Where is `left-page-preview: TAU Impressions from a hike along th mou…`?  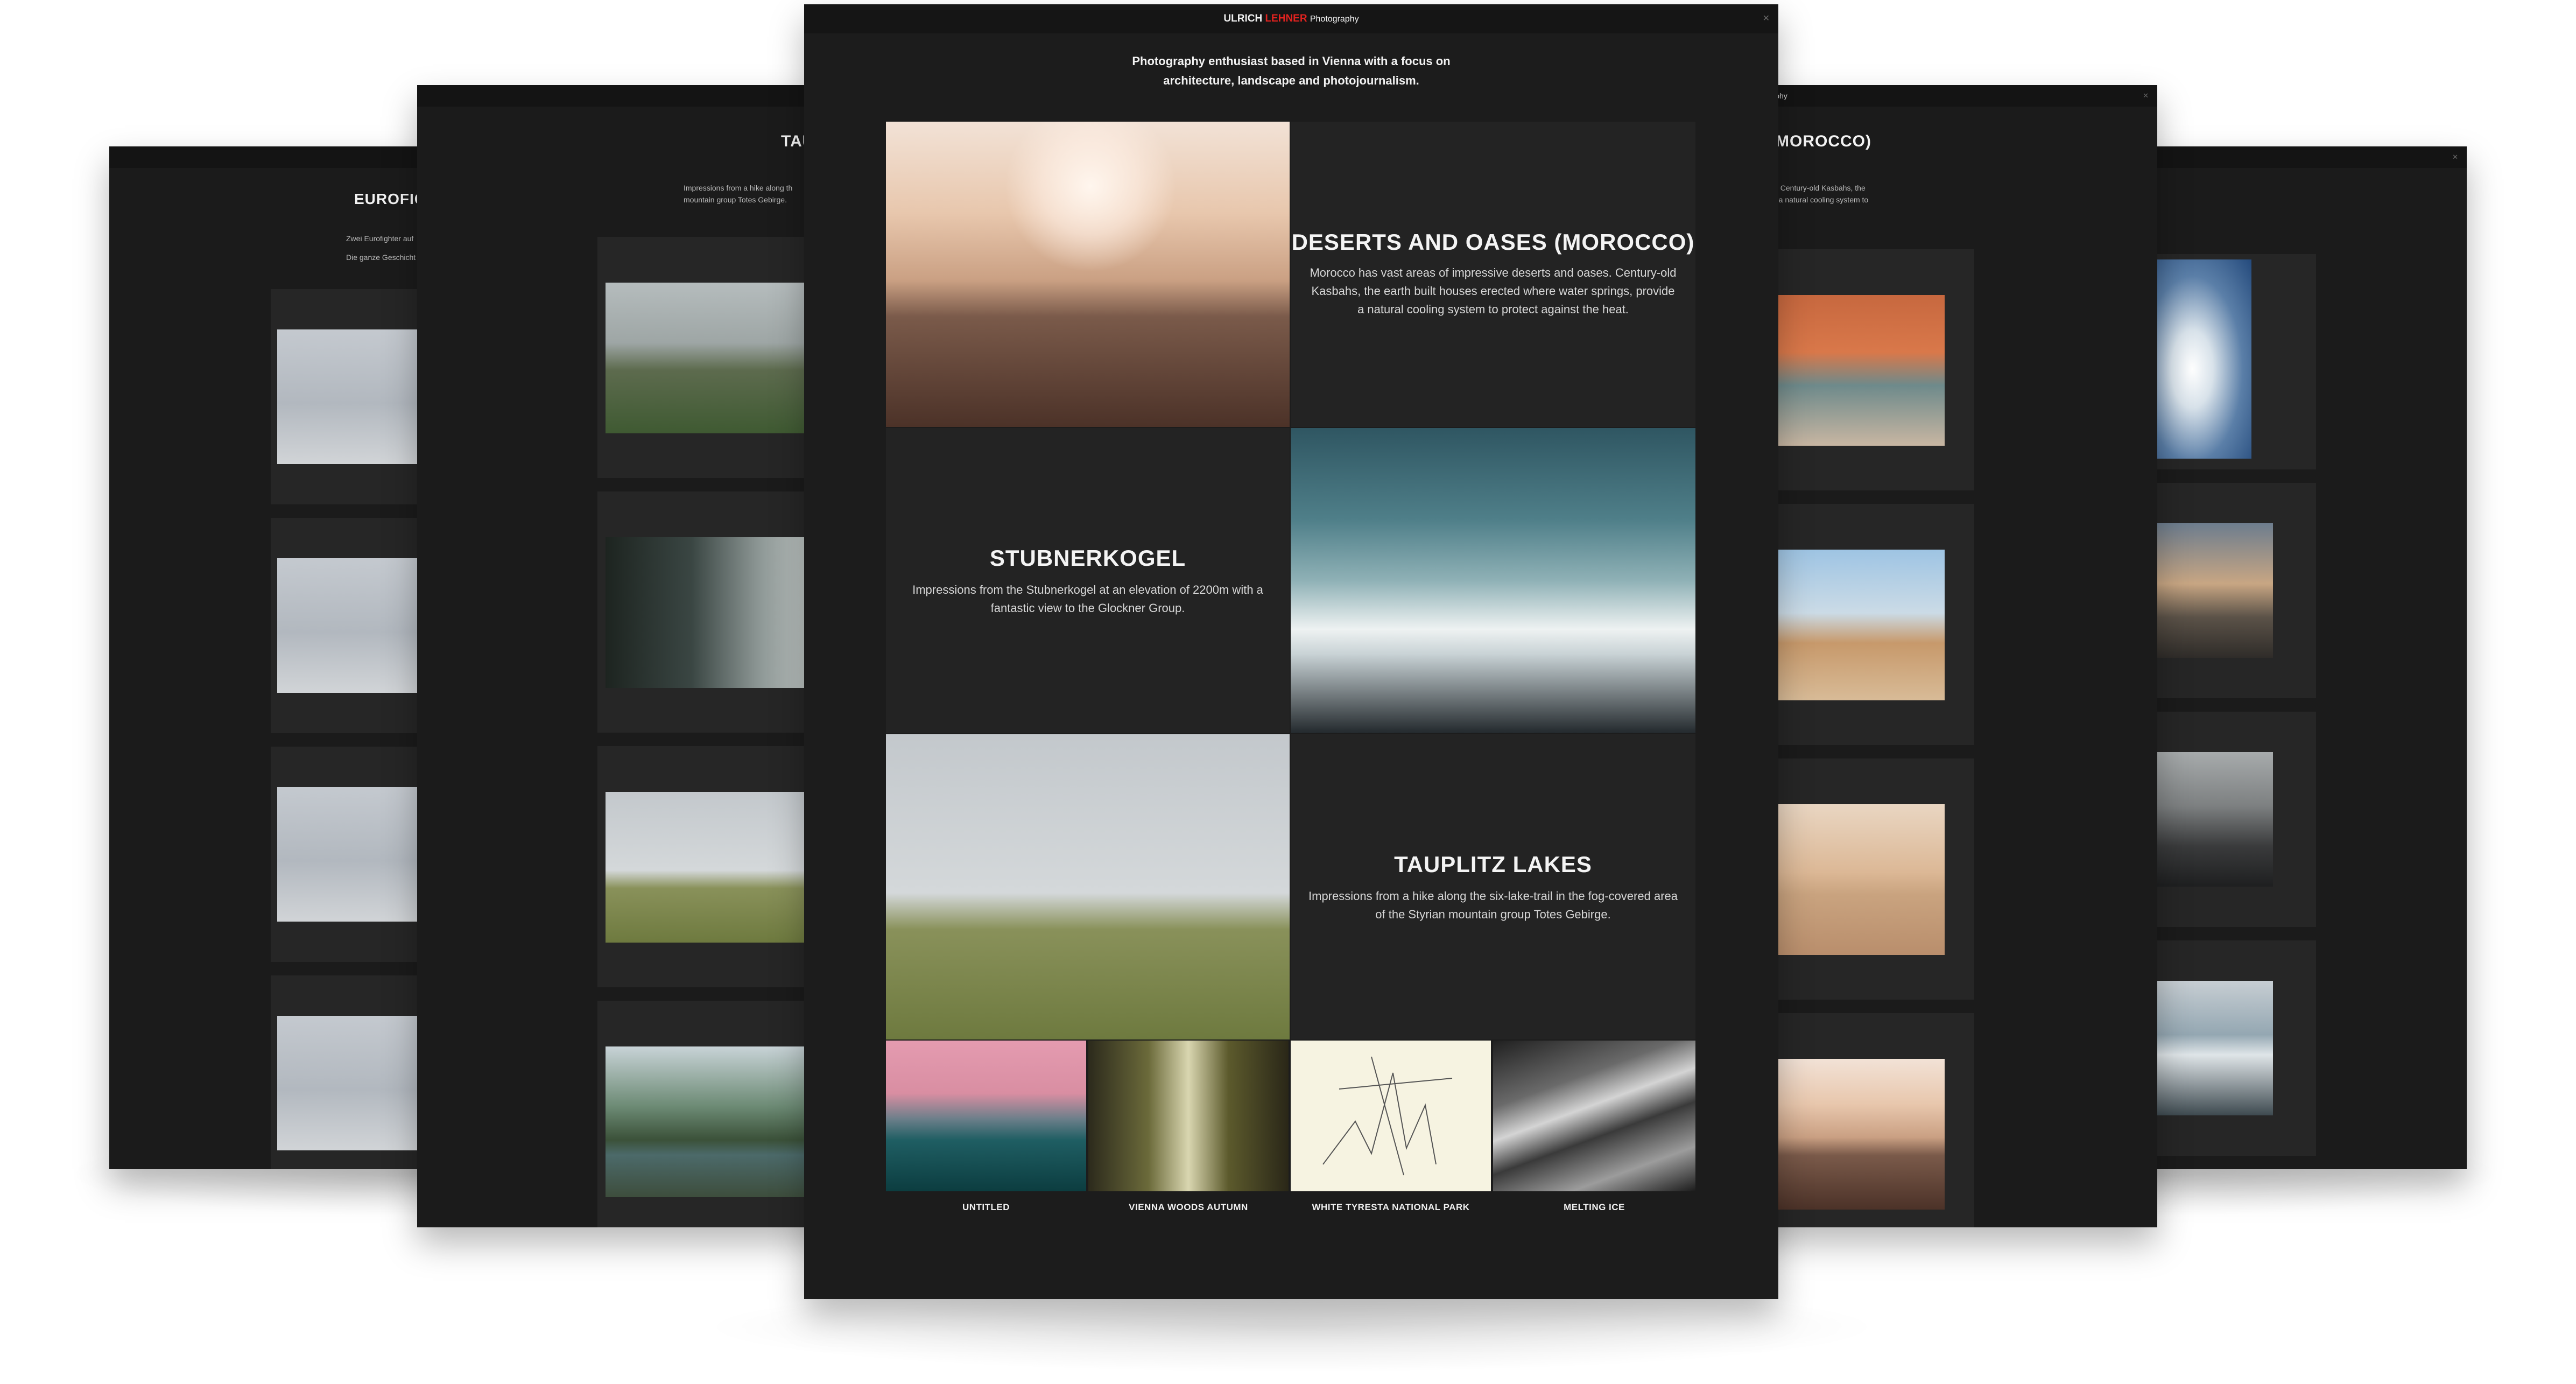
left-page-preview: TAU Impressions from a hike along th mou… is located at coordinates (633, 656).